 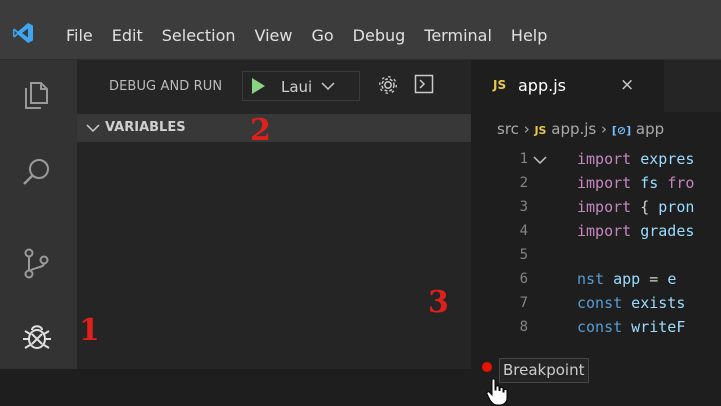 I want to click on code-line: 8 const writeF, so click(x=596, y=328).